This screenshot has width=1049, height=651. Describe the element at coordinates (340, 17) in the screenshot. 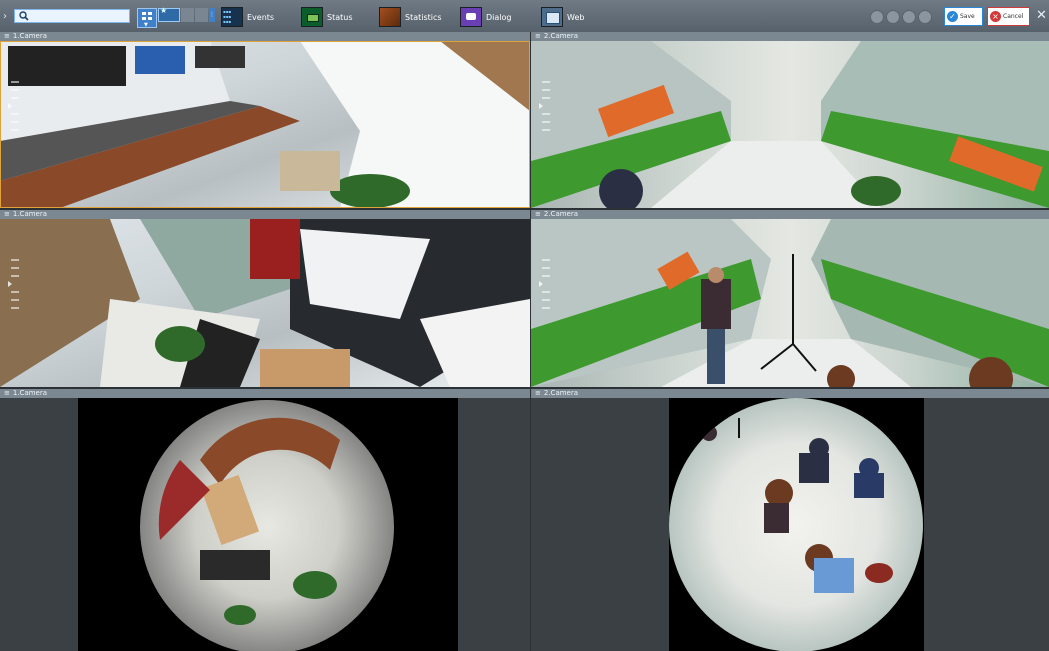

I see `status-label: Status` at that location.